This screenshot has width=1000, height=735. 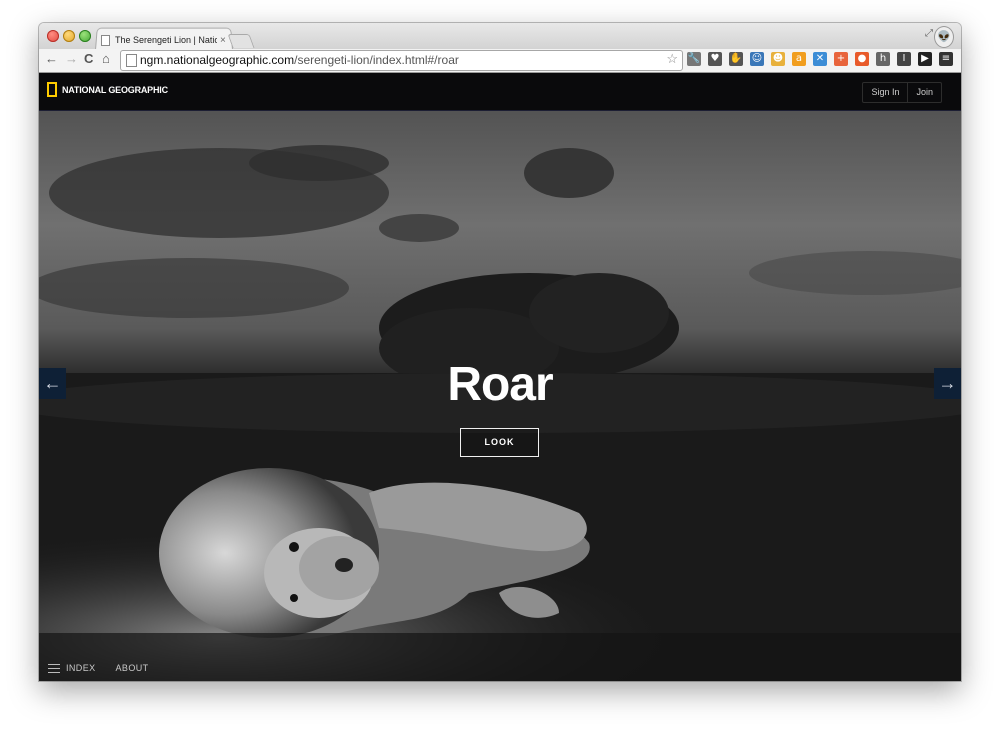 I want to click on auth-buttons: Sign In Join, so click(x=902, y=92).